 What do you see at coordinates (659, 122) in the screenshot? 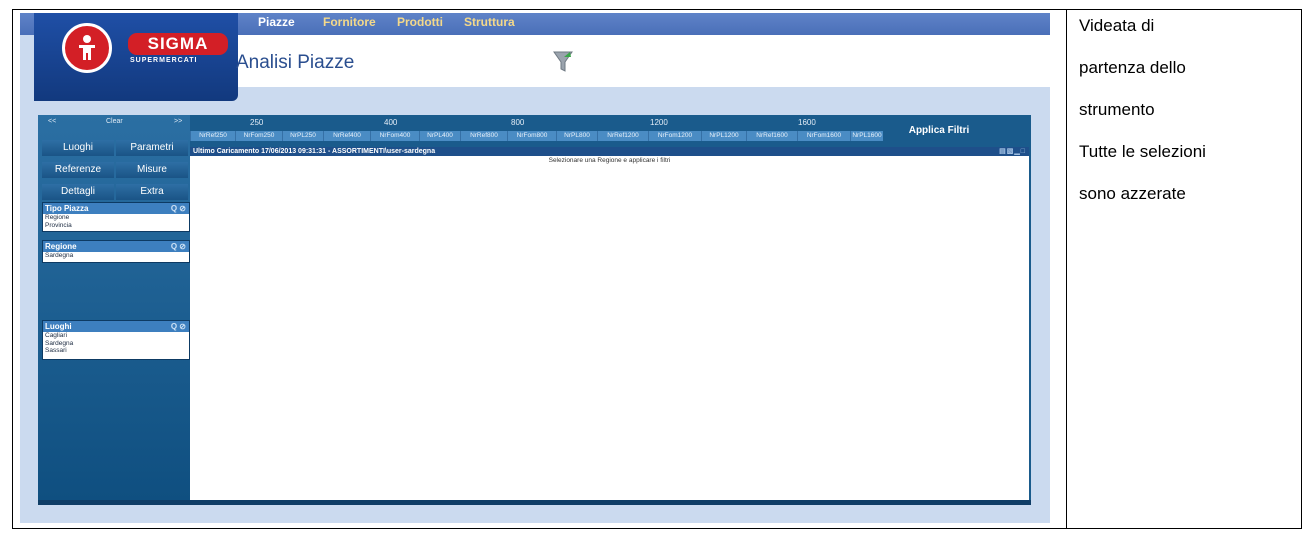
I see `group-label: 1200` at bounding box center [659, 122].